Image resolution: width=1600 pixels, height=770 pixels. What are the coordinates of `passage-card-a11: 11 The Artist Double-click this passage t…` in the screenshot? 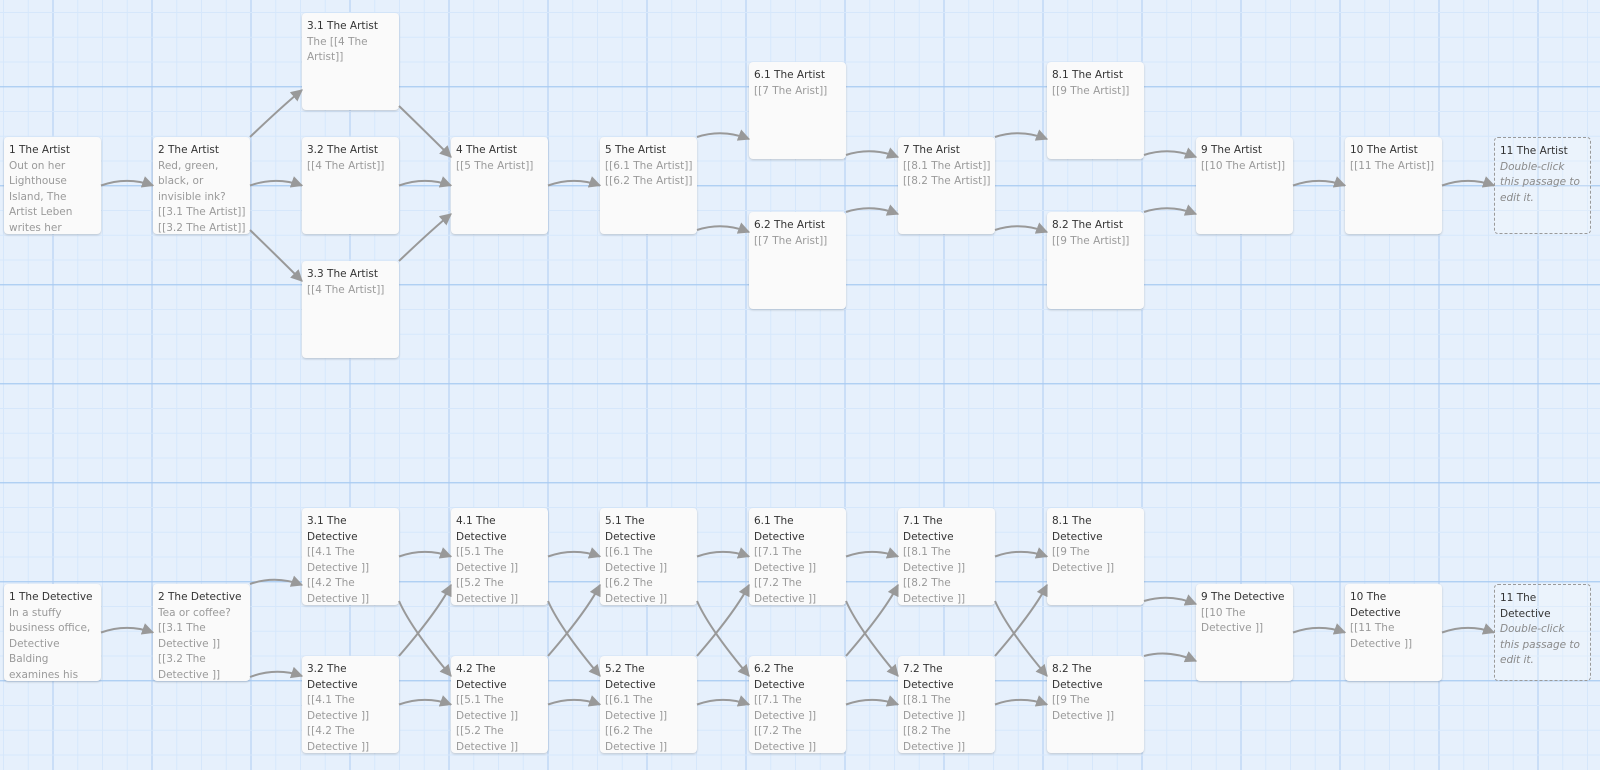 It's located at (1542, 185).